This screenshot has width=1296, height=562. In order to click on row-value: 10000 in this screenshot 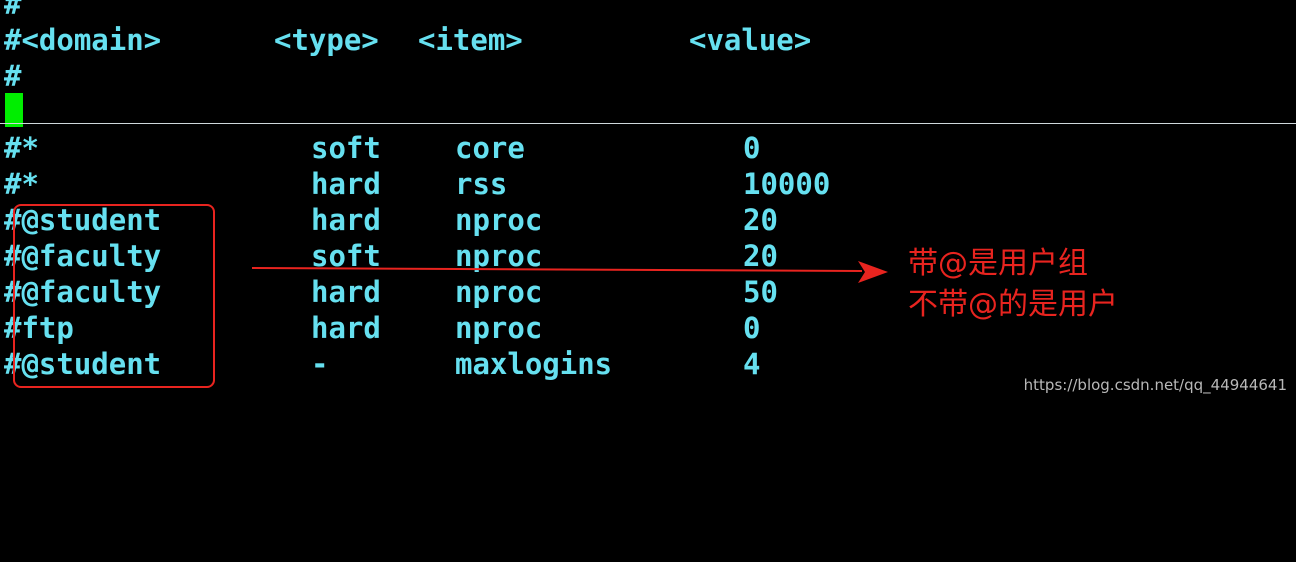, I will do `click(787, 184)`.